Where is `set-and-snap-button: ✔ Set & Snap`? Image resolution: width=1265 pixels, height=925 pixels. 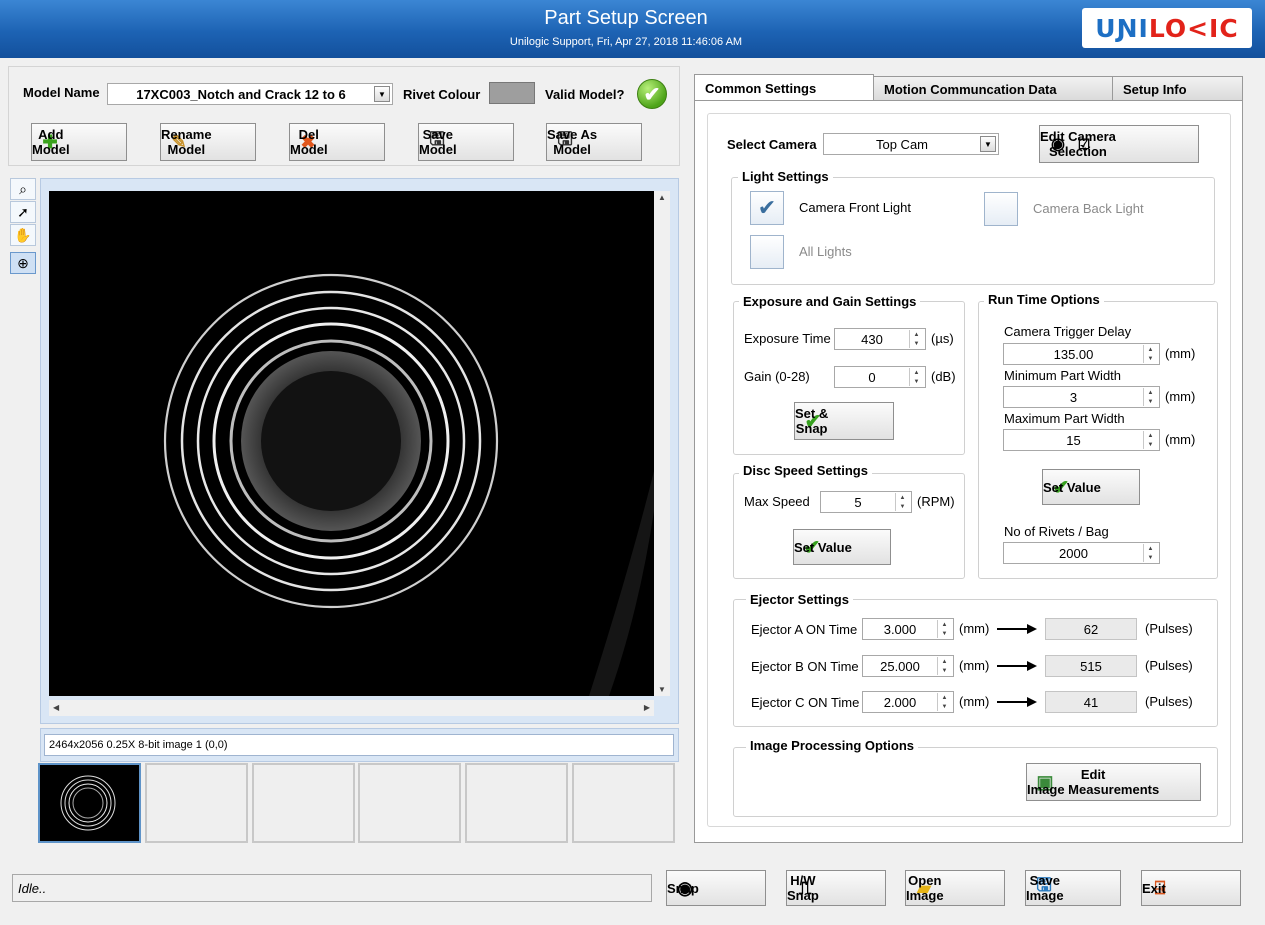 set-and-snap-button: ✔ Set & Snap is located at coordinates (844, 421).